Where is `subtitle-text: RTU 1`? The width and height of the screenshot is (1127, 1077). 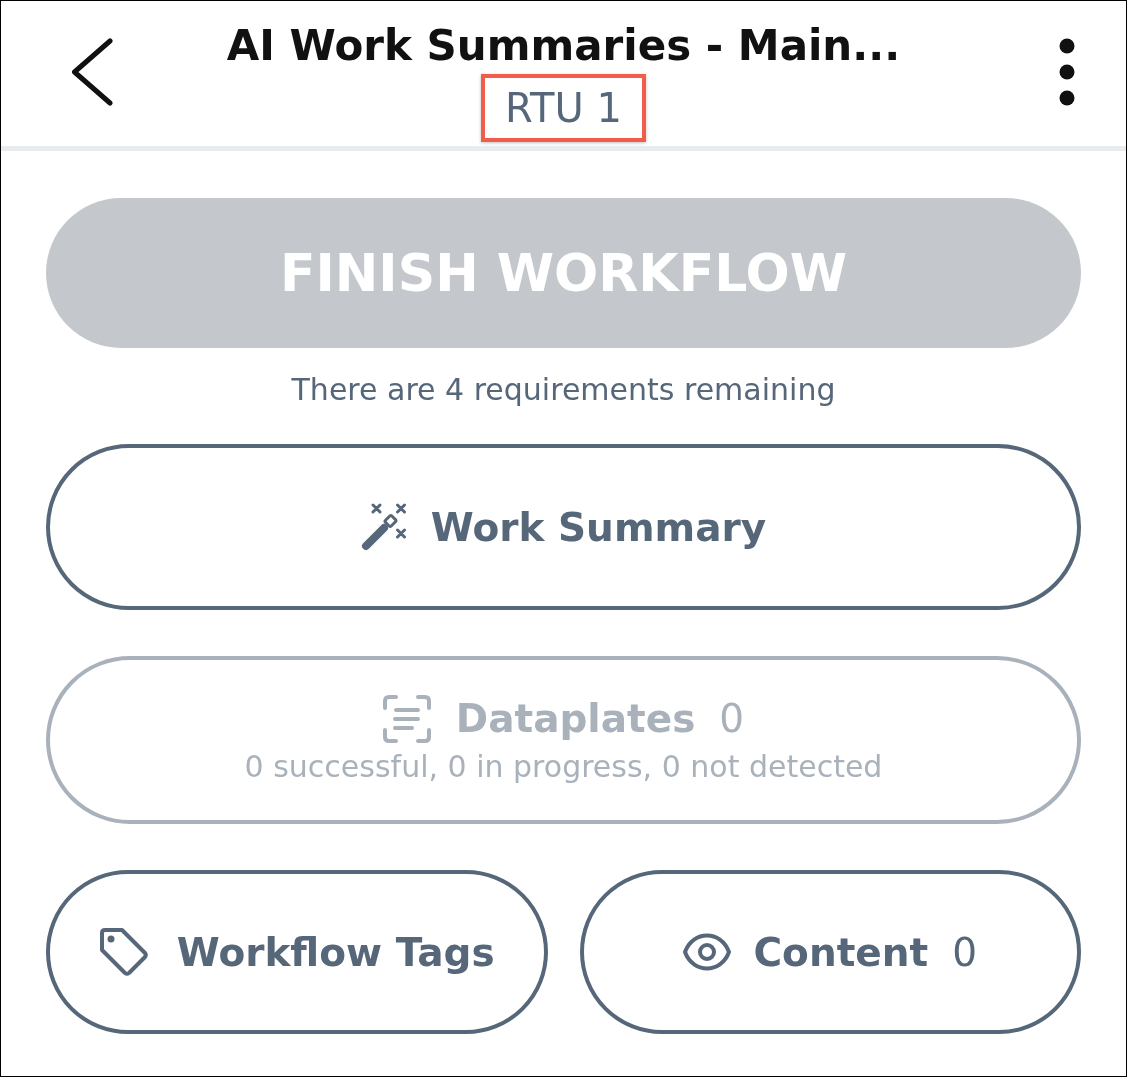
subtitle-text: RTU 1 is located at coordinates (563, 108).